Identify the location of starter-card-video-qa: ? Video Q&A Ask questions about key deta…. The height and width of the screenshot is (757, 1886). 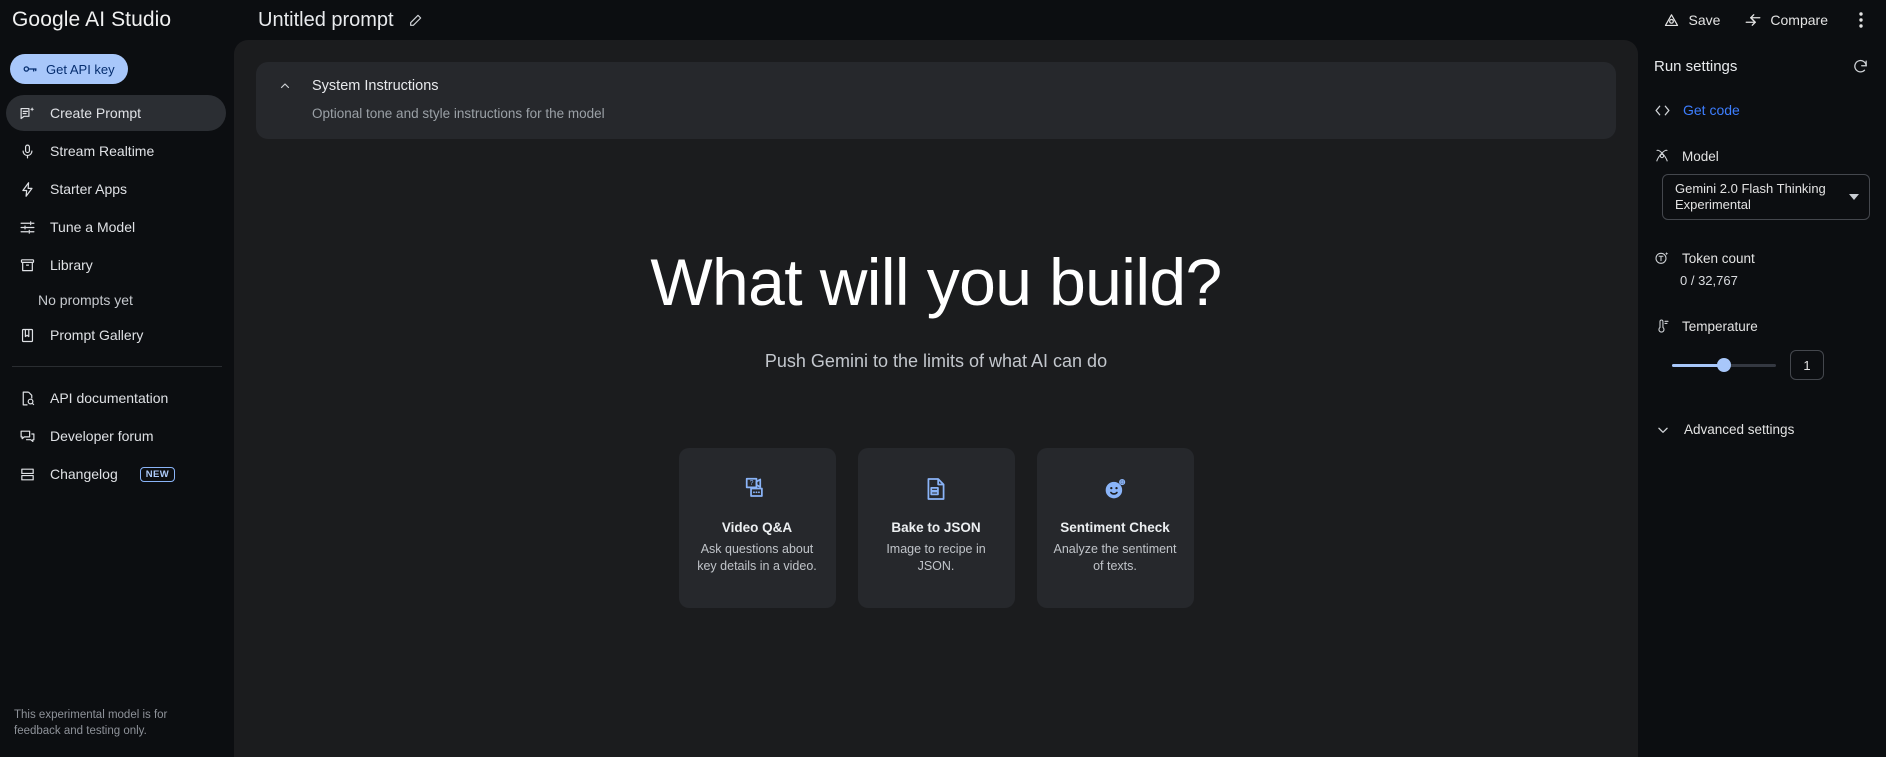
(757, 527).